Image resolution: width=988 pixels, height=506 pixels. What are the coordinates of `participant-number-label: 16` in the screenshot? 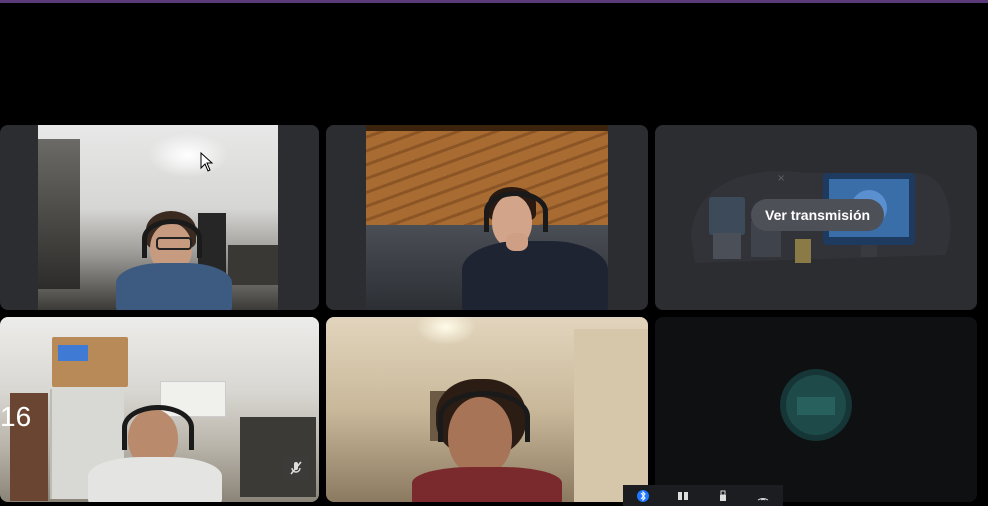 It's located at (16, 416).